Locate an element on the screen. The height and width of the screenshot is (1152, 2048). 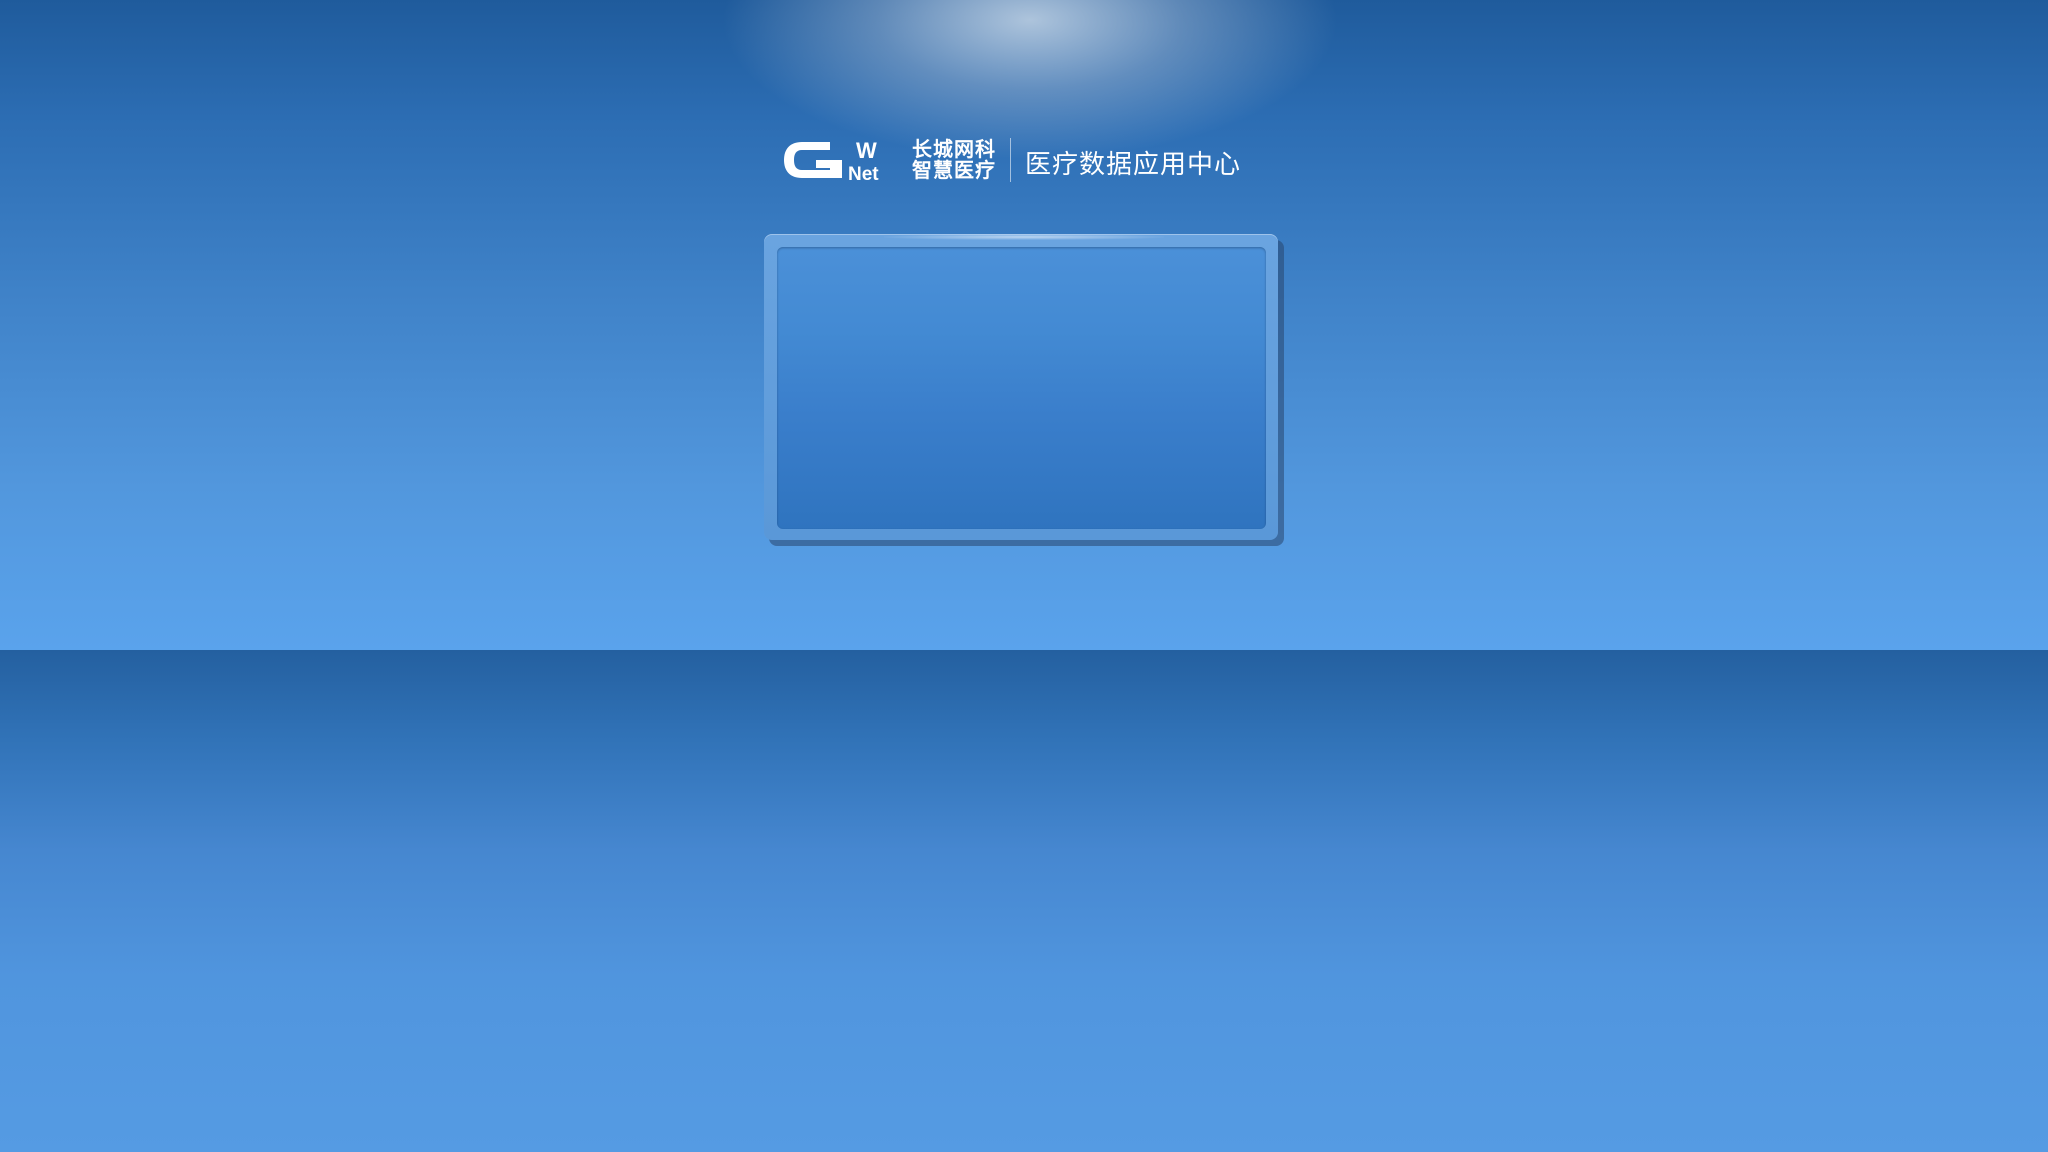
company-name: 长城网科 智慧医疗 is located at coordinates (954, 160).